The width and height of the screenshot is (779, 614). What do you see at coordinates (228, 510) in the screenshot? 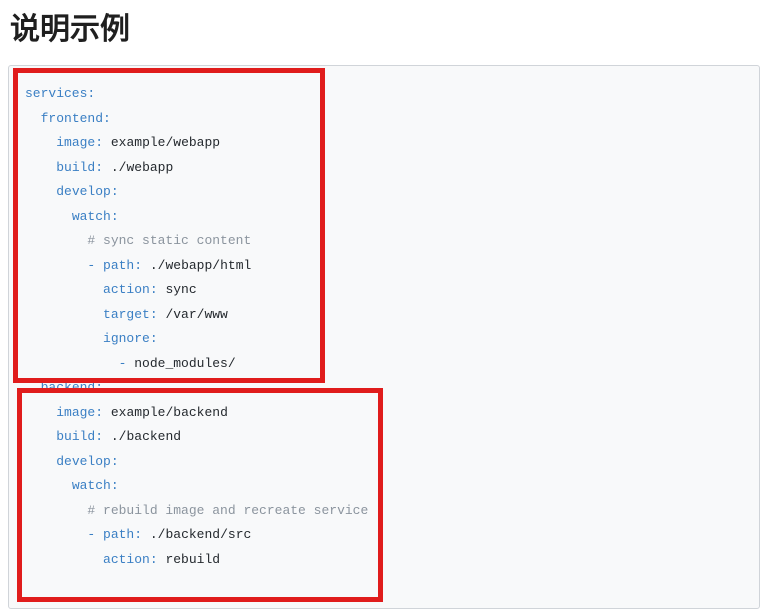
I see `yaml-comment: # rebuild image and recreate service` at bounding box center [228, 510].